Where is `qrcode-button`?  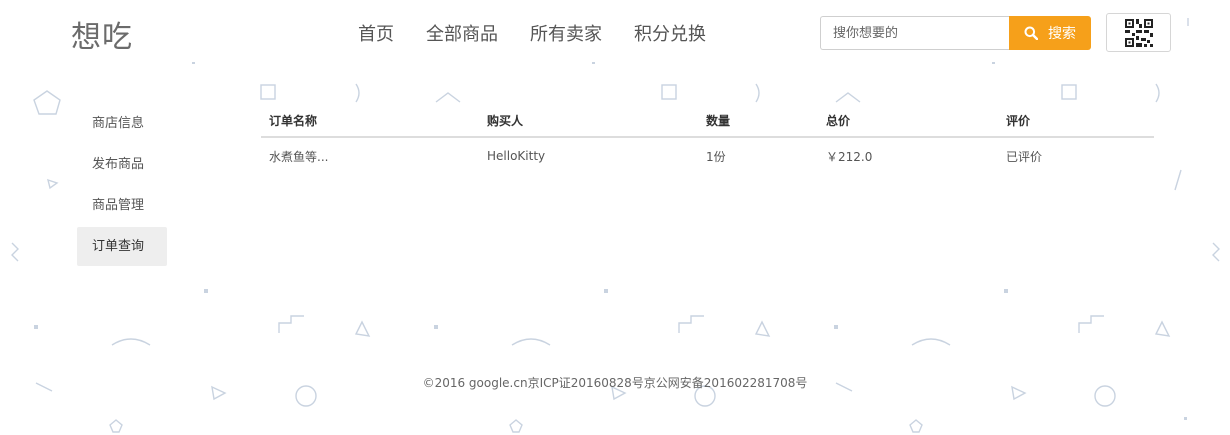 qrcode-button is located at coordinates (1138, 32).